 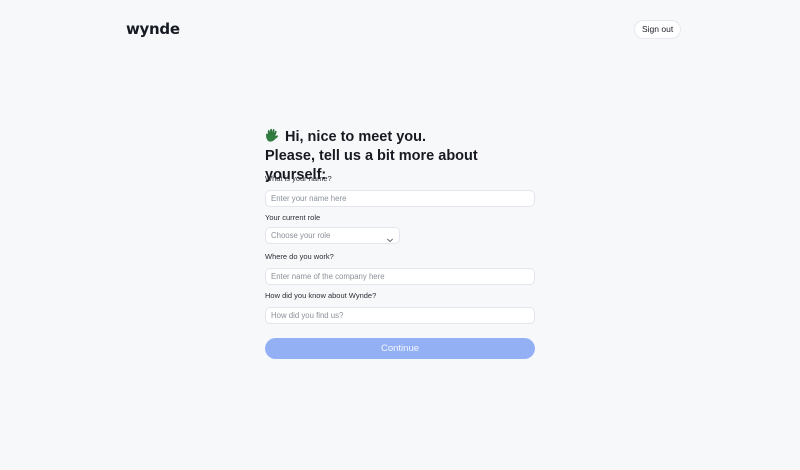 What do you see at coordinates (355, 137) in the screenshot?
I see `greeting-text: Hi, nice to meet you.` at bounding box center [355, 137].